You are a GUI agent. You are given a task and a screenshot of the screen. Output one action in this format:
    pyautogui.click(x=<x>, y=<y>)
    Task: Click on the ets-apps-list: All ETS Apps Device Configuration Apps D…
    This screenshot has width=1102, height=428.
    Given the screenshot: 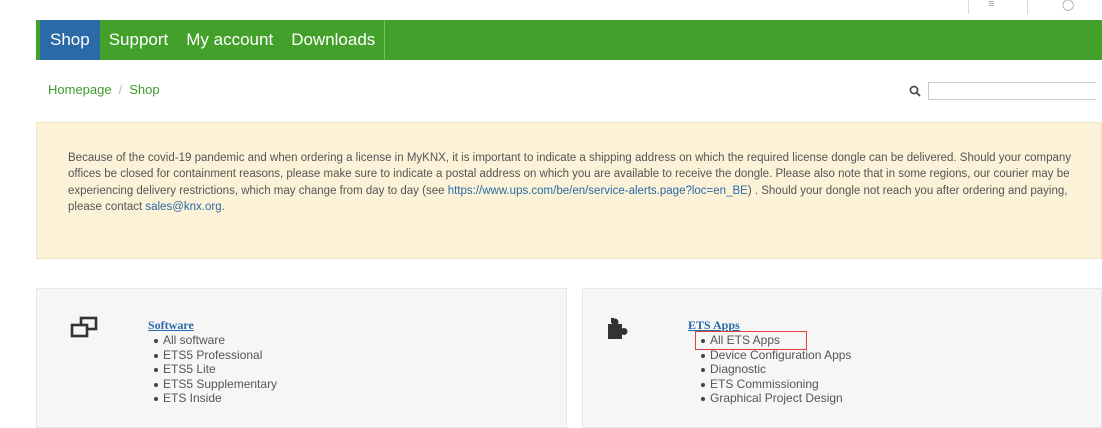 What is the action you would take?
    pyautogui.click(x=775, y=369)
    